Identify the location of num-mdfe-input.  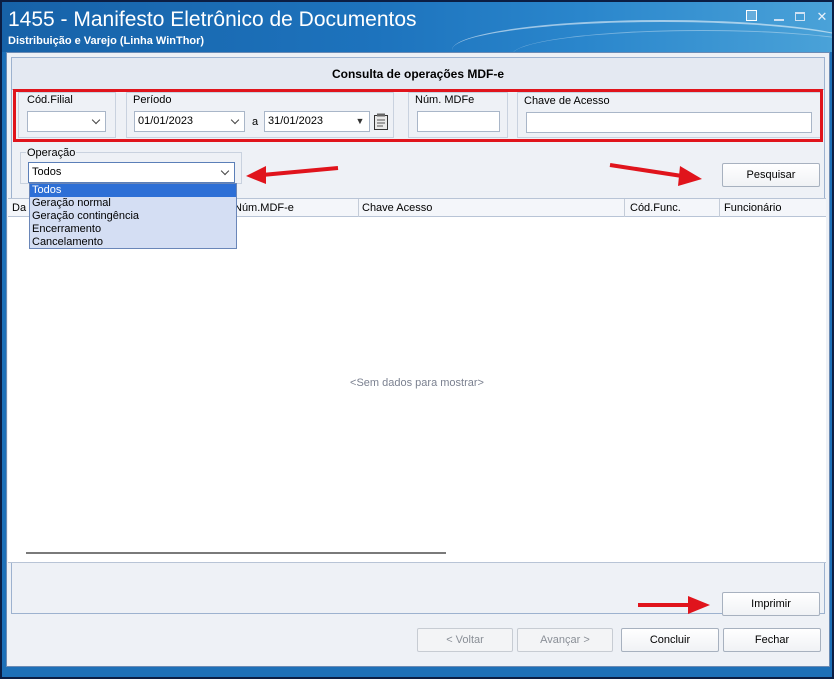
(458, 121).